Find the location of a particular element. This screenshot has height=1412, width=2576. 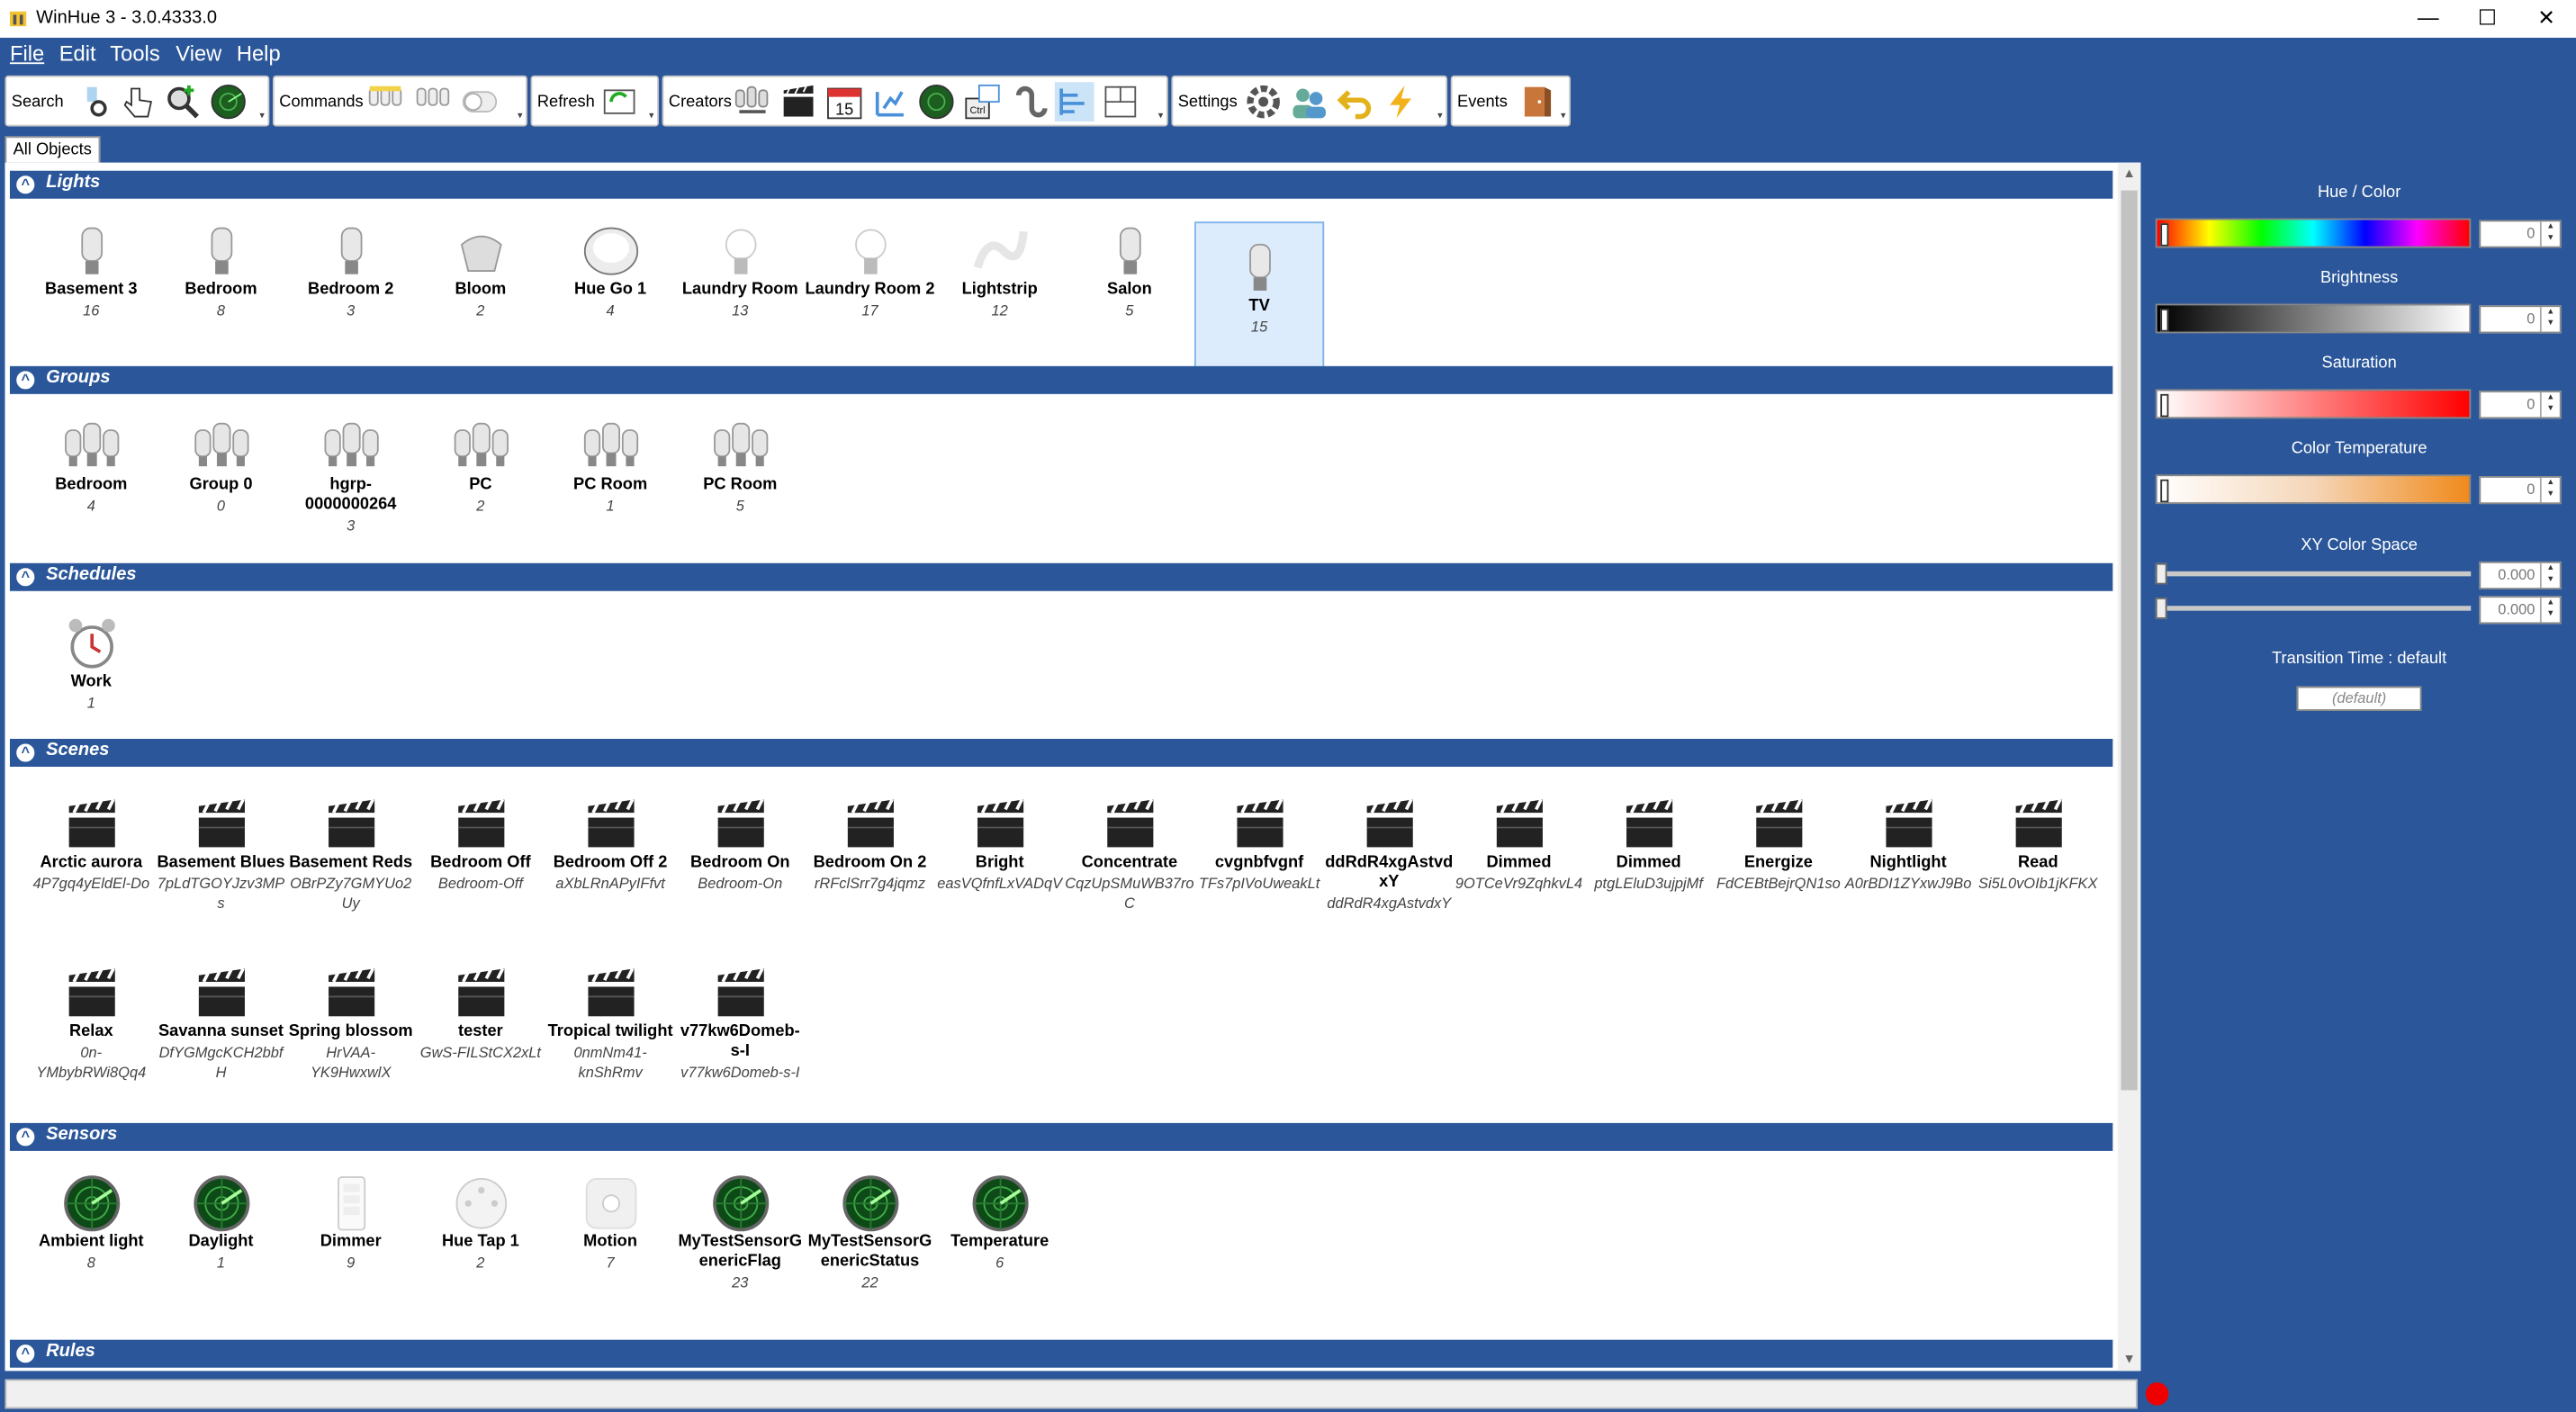

hue-spinbox: 0 ▲ ▼ is located at coordinates (2520, 234).